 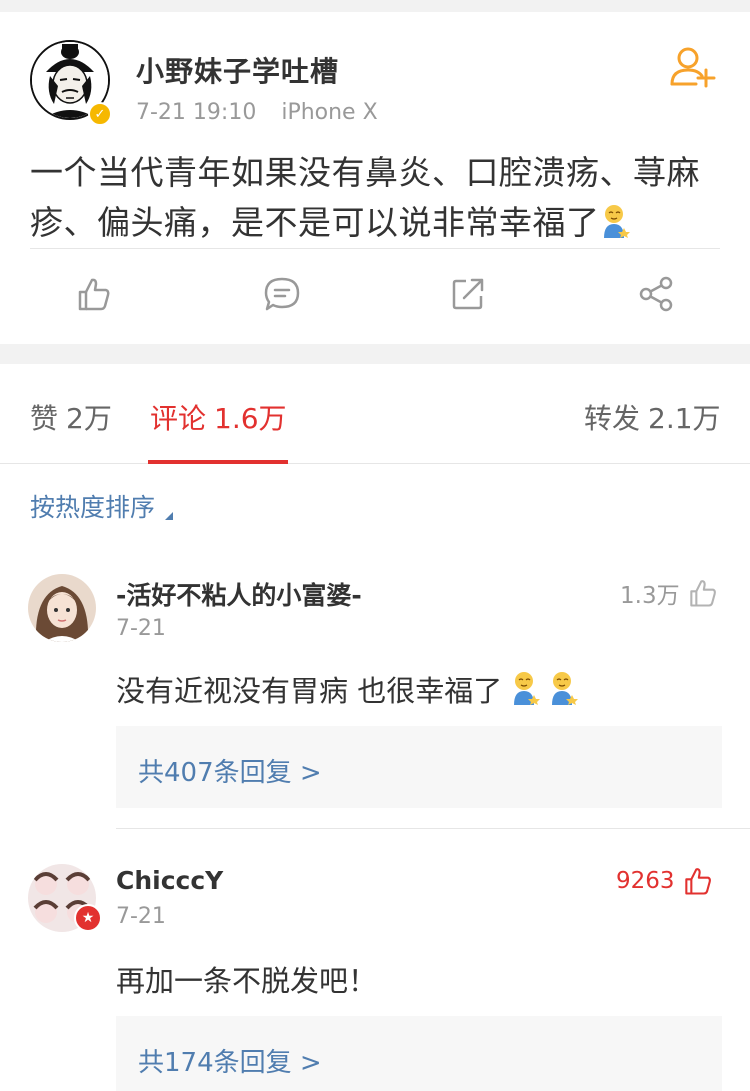 I want to click on comment-like-count: 1.3万, so click(x=650, y=596).